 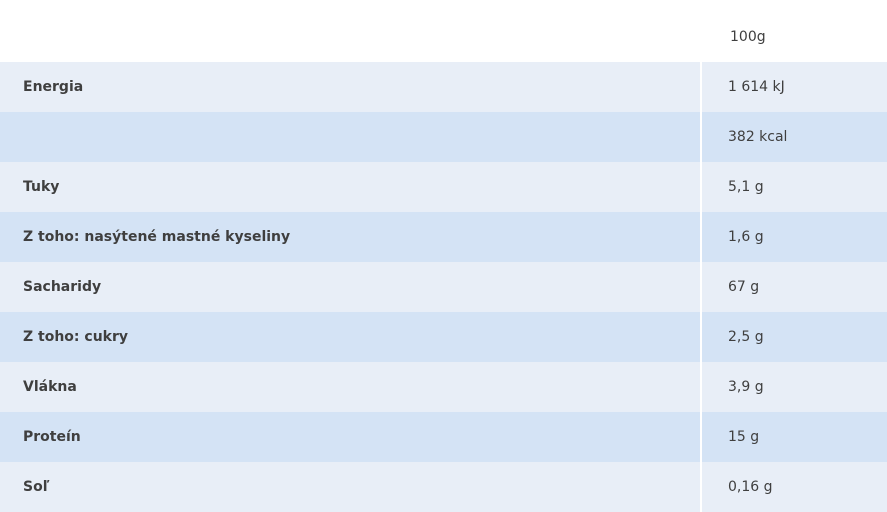 What do you see at coordinates (351, 87) in the screenshot?
I see `nutrient-label: Energia` at bounding box center [351, 87].